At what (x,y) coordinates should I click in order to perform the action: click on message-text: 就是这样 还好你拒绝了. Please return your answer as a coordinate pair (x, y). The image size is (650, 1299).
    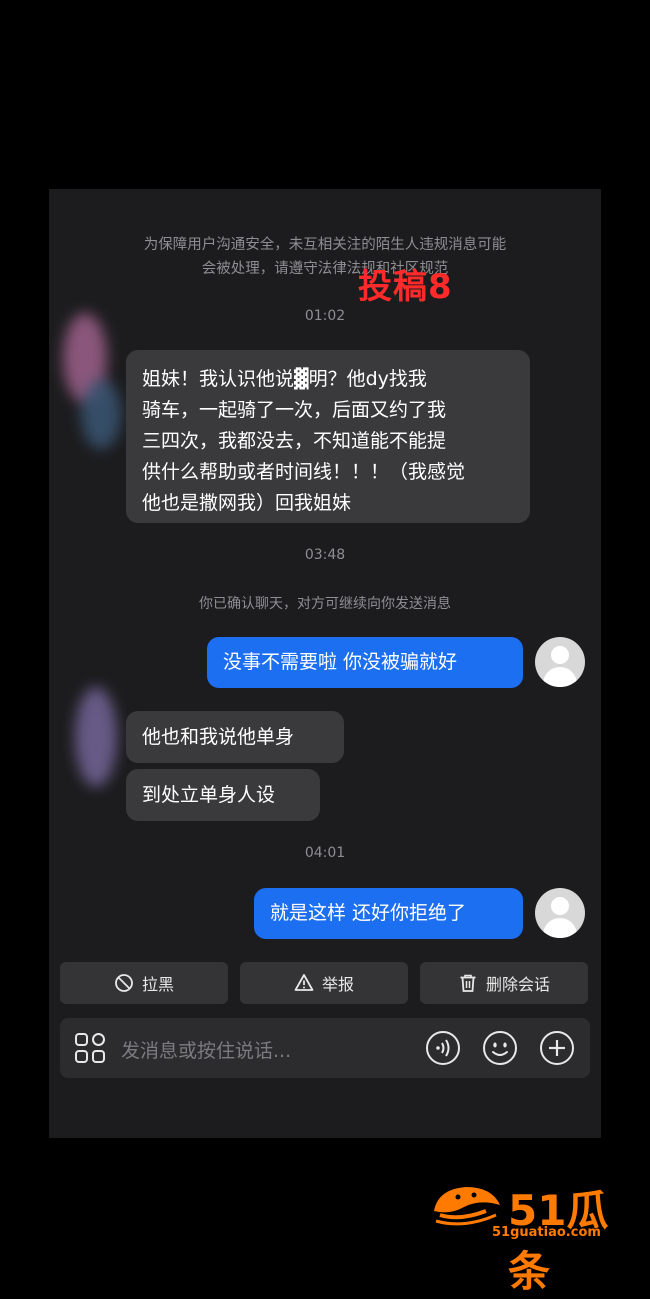
    Looking at the image, I should click on (368, 913).